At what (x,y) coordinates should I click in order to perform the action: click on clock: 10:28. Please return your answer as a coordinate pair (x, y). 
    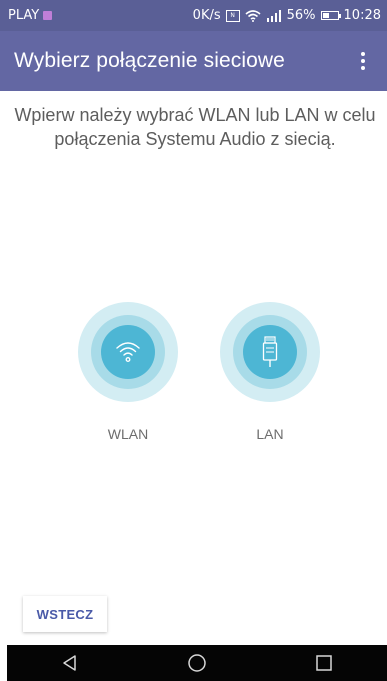
    Looking at the image, I should click on (362, 15).